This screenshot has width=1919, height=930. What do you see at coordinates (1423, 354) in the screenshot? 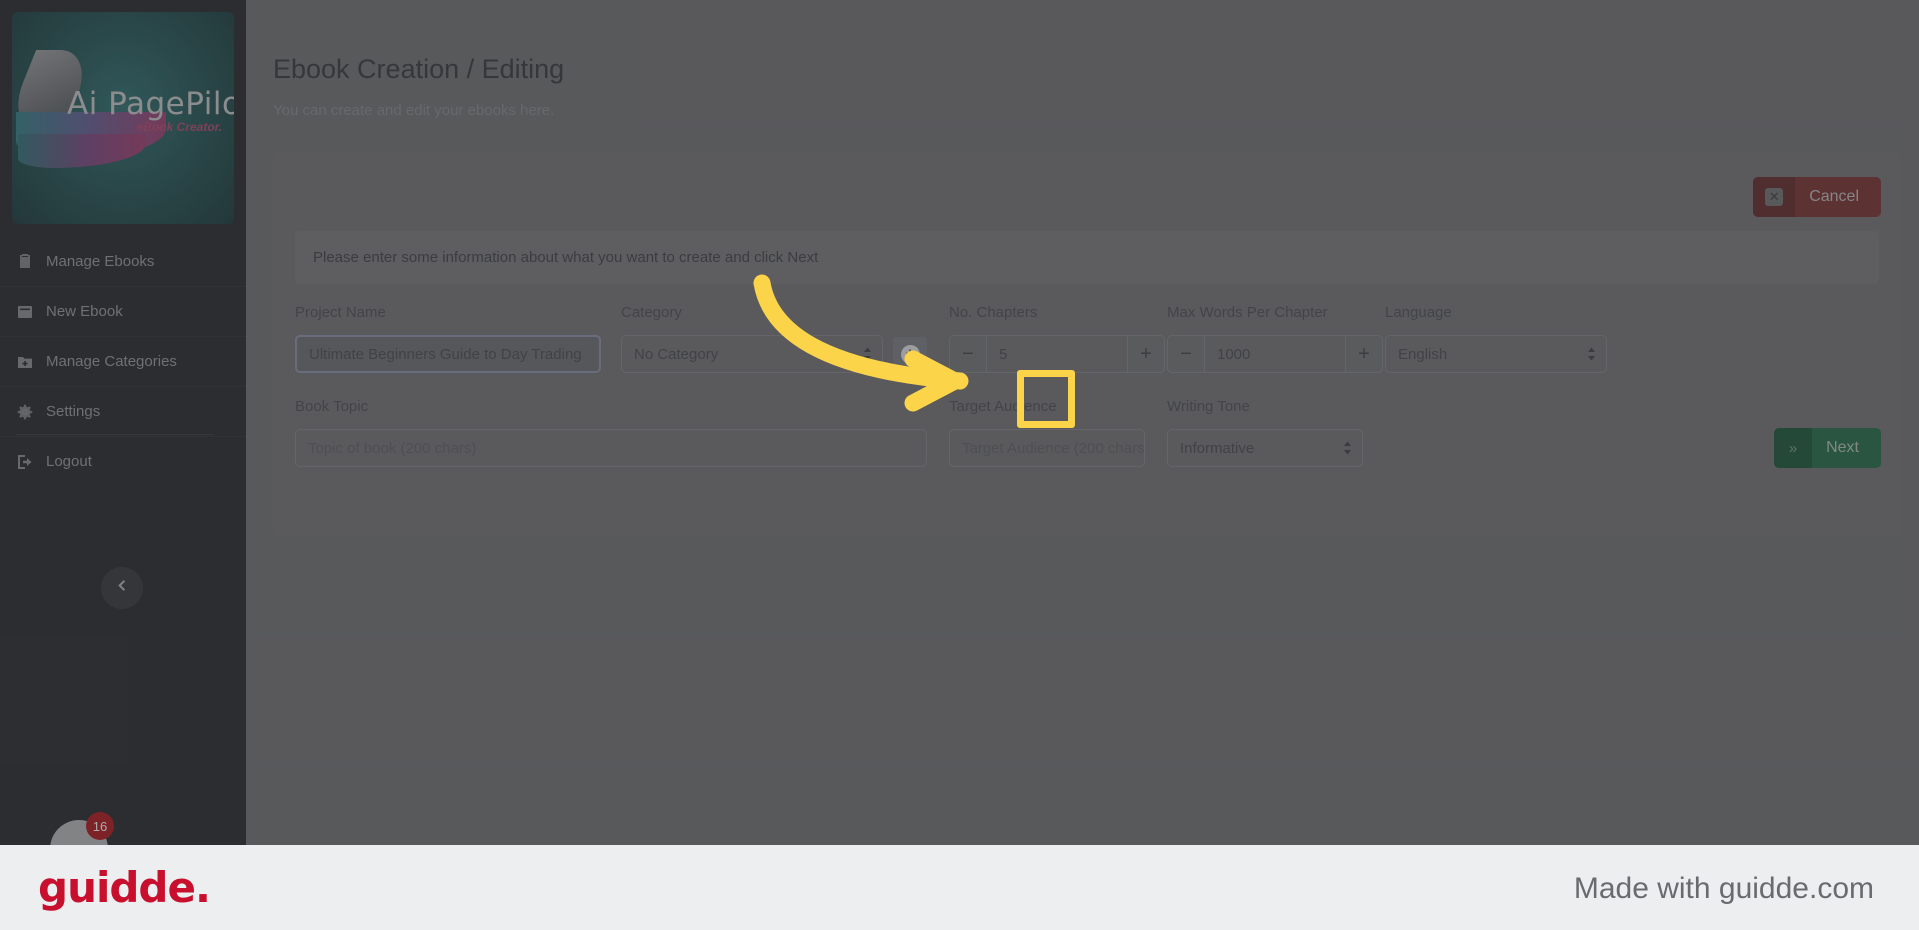
I see `language-select-value: English` at bounding box center [1423, 354].